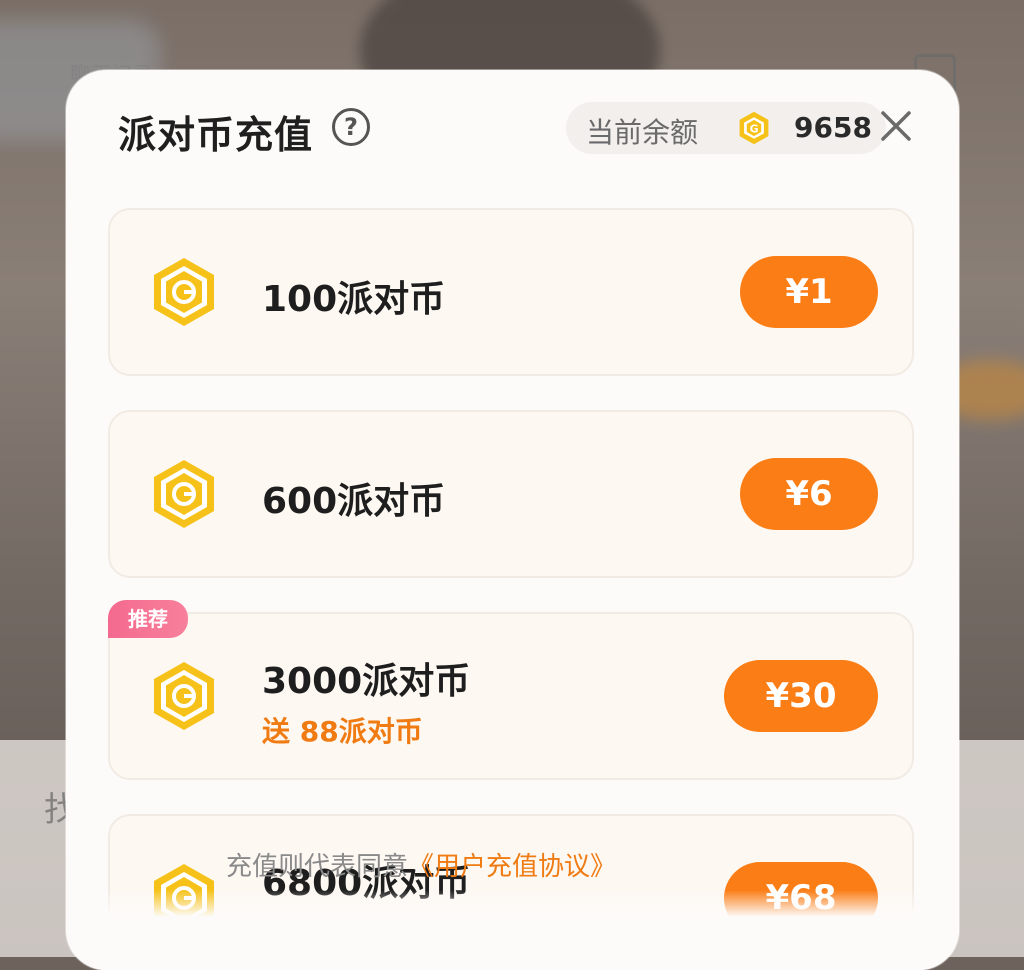 This screenshot has width=1024, height=970. Describe the element at coordinates (351, 127) in the screenshot. I see `question-circle-icon: ?` at that location.